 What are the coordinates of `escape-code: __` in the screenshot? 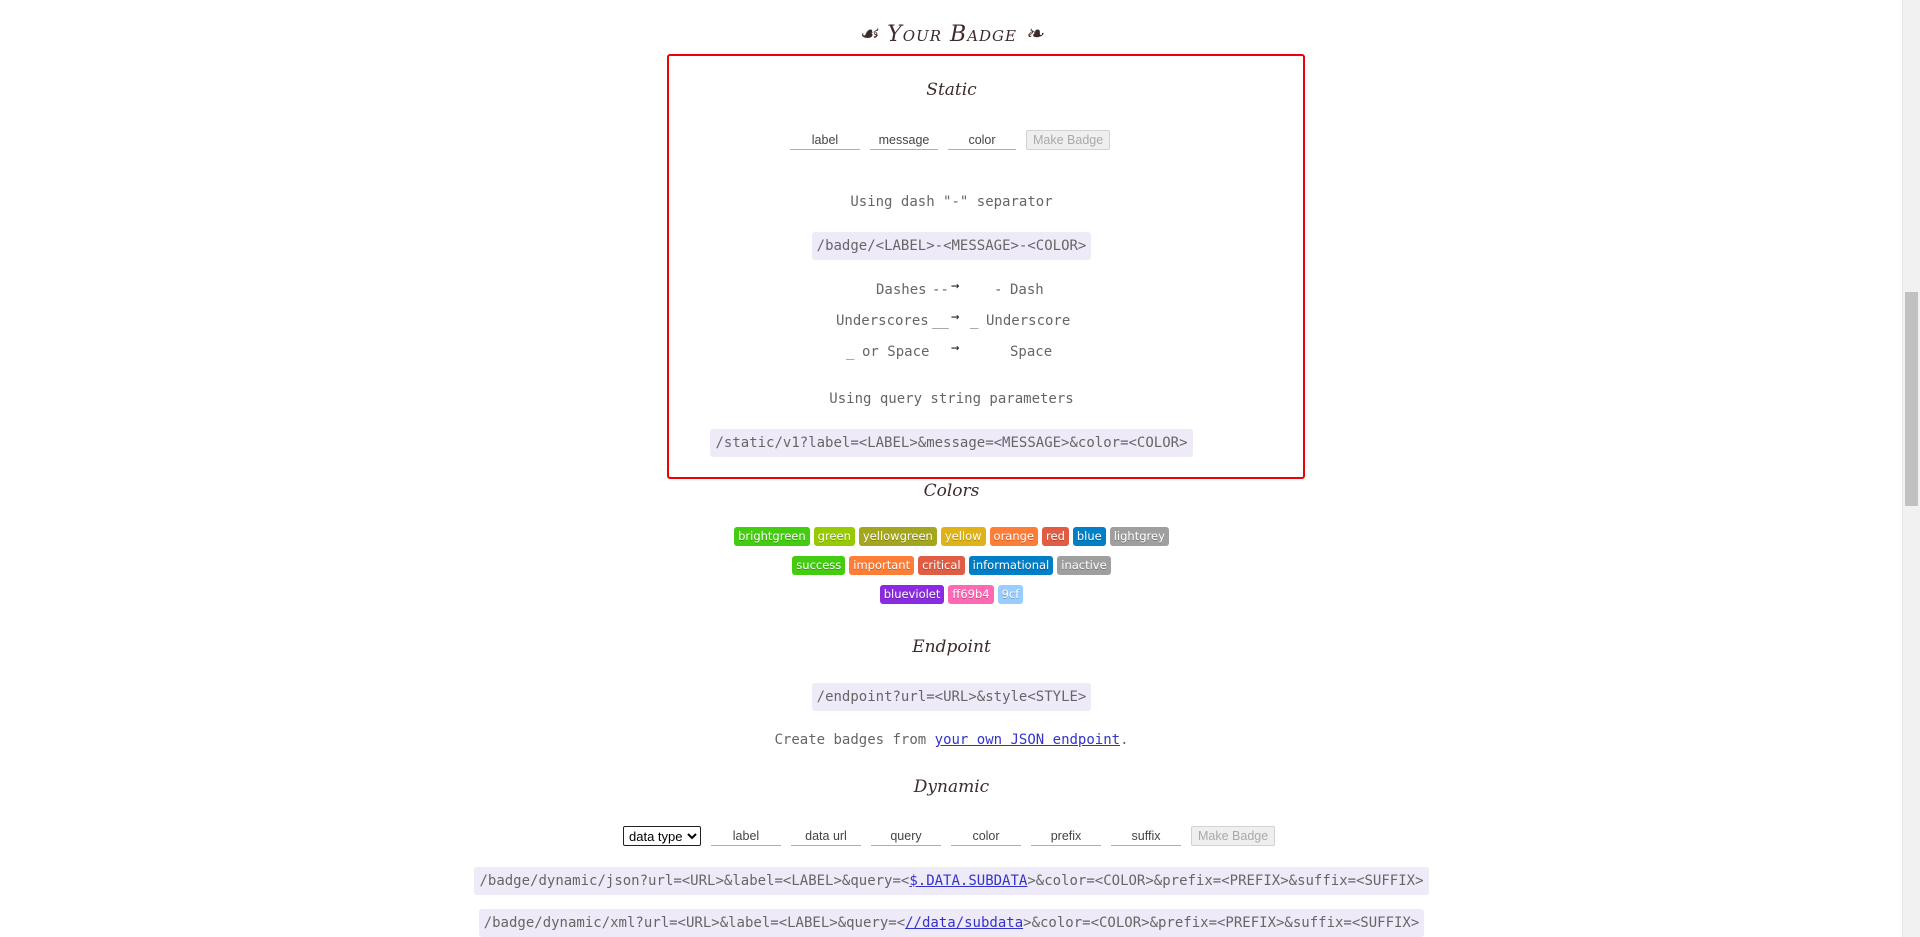 It's located at (940, 321).